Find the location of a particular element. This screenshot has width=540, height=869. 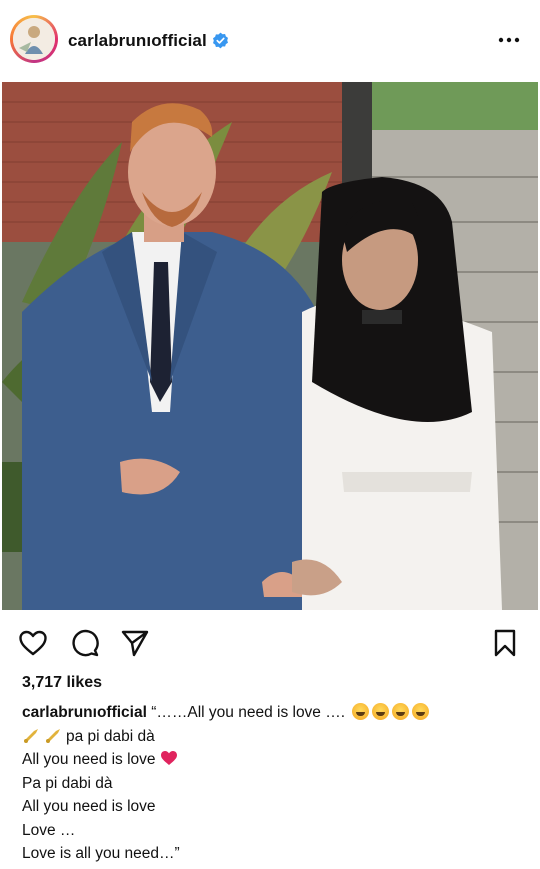

caption-line-3: All you need is love is located at coordinates (274, 760).